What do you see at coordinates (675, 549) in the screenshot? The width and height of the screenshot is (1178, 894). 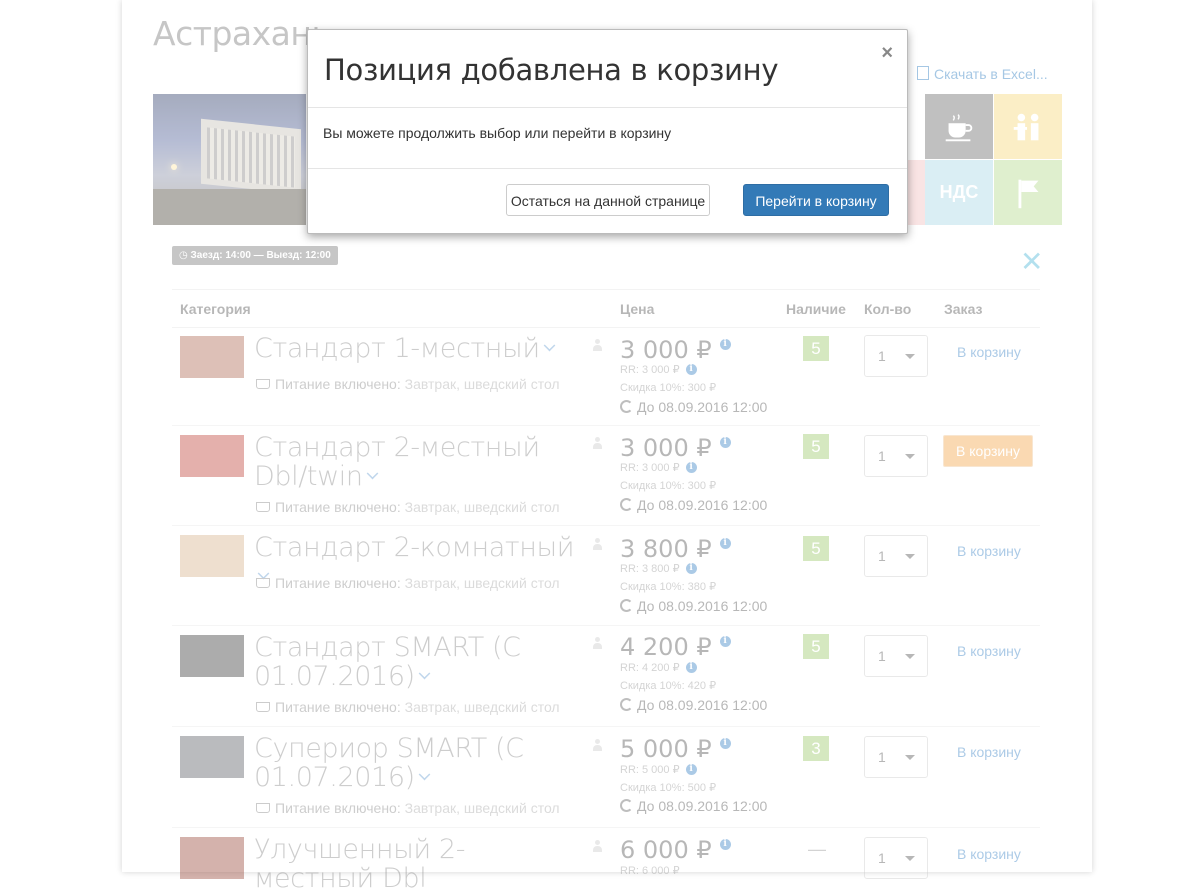 I see `room-price: 3 800 ₽ i` at bounding box center [675, 549].